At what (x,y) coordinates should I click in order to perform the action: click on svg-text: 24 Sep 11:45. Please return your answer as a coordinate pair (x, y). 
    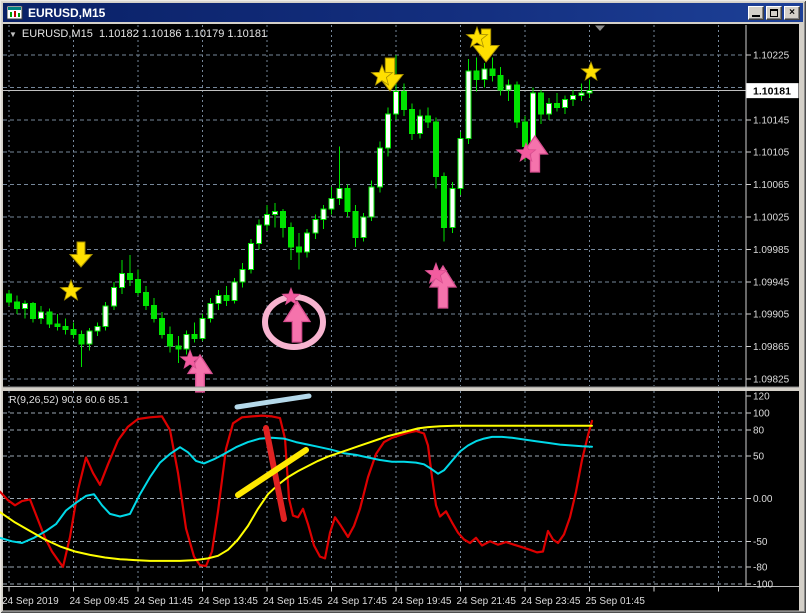
    Looking at the image, I should click on (163, 601).